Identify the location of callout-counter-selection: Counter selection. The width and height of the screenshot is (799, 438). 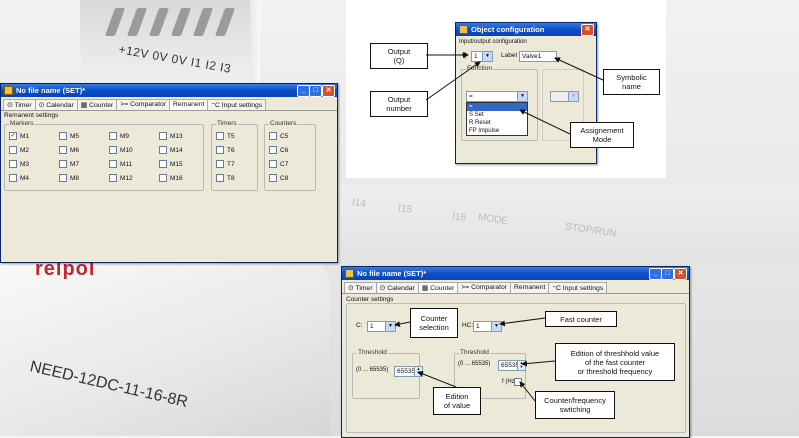
(434, 323).